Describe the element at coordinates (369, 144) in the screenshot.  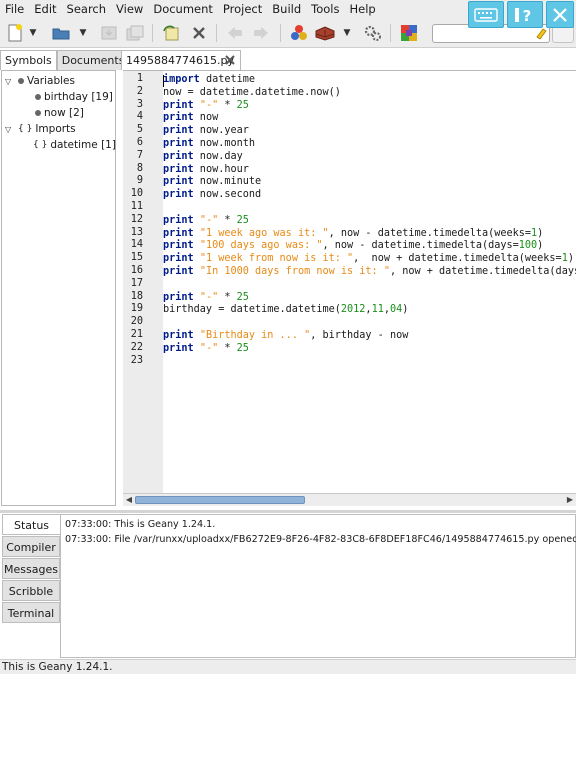
I see `code-line: print now.month` at that location.